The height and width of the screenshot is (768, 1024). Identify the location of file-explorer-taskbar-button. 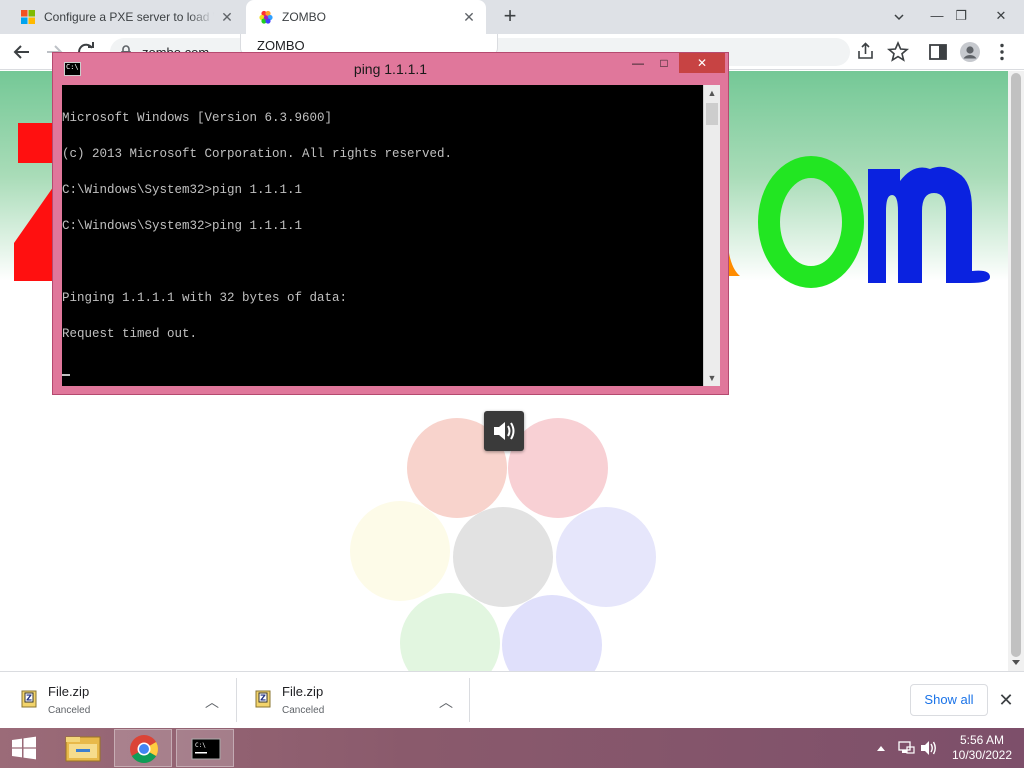
(83, 748).